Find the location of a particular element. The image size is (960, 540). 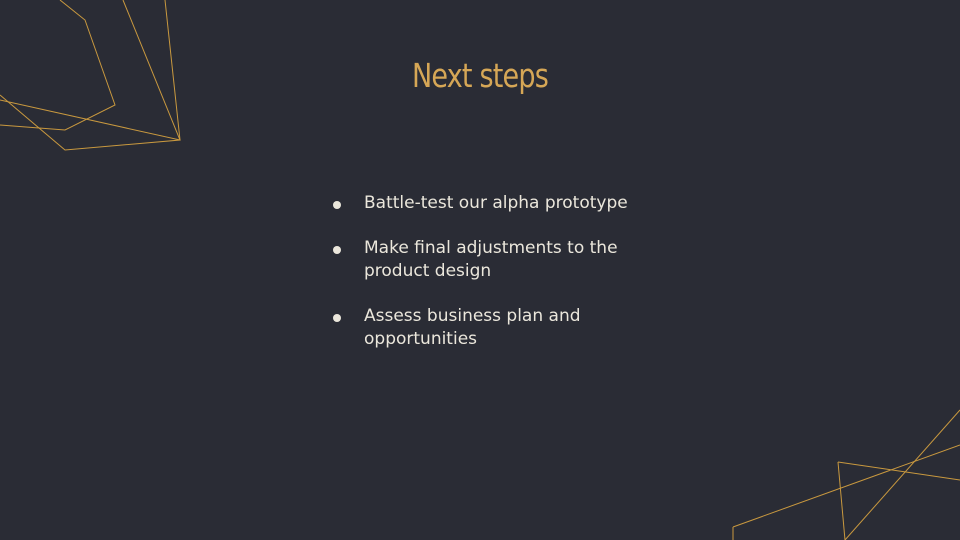

bullet-text: Battle-test our alpha prototype is located at coordinates (496, 203).